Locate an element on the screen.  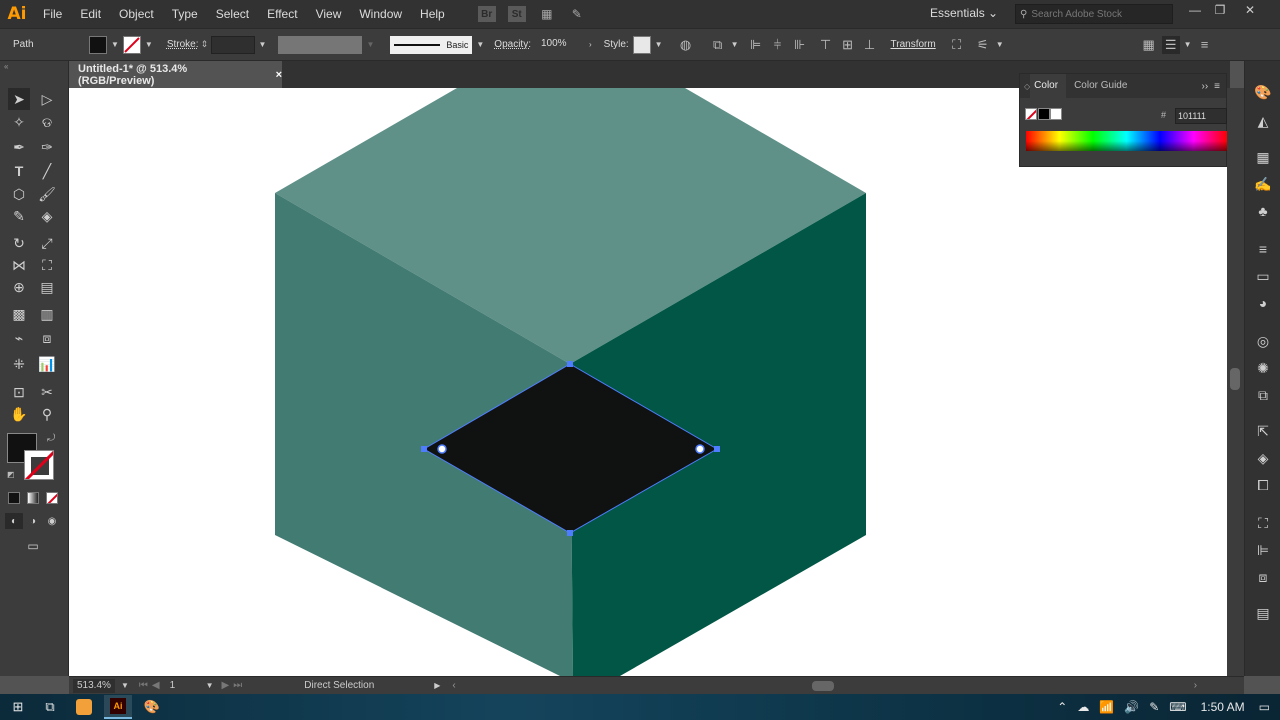
eyedropper-tool-icon: ⌁ is located at coordinates (19, 338).